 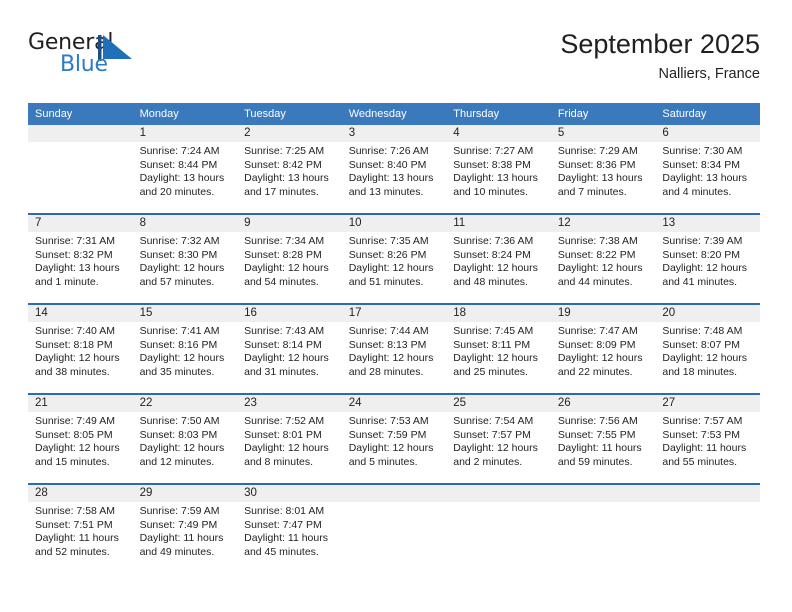 I want to click on sunrise-text: Sunrise: 7:26 AM, so click(x=388, y=151).